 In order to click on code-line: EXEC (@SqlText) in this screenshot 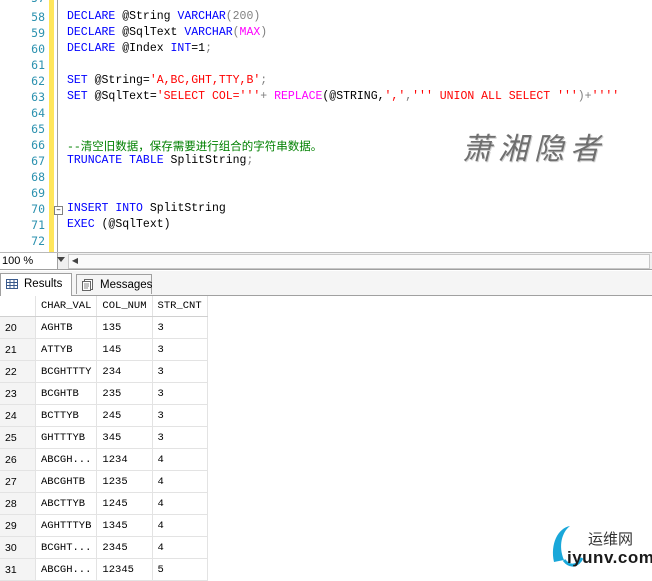, I will do `click(119, 224)`.